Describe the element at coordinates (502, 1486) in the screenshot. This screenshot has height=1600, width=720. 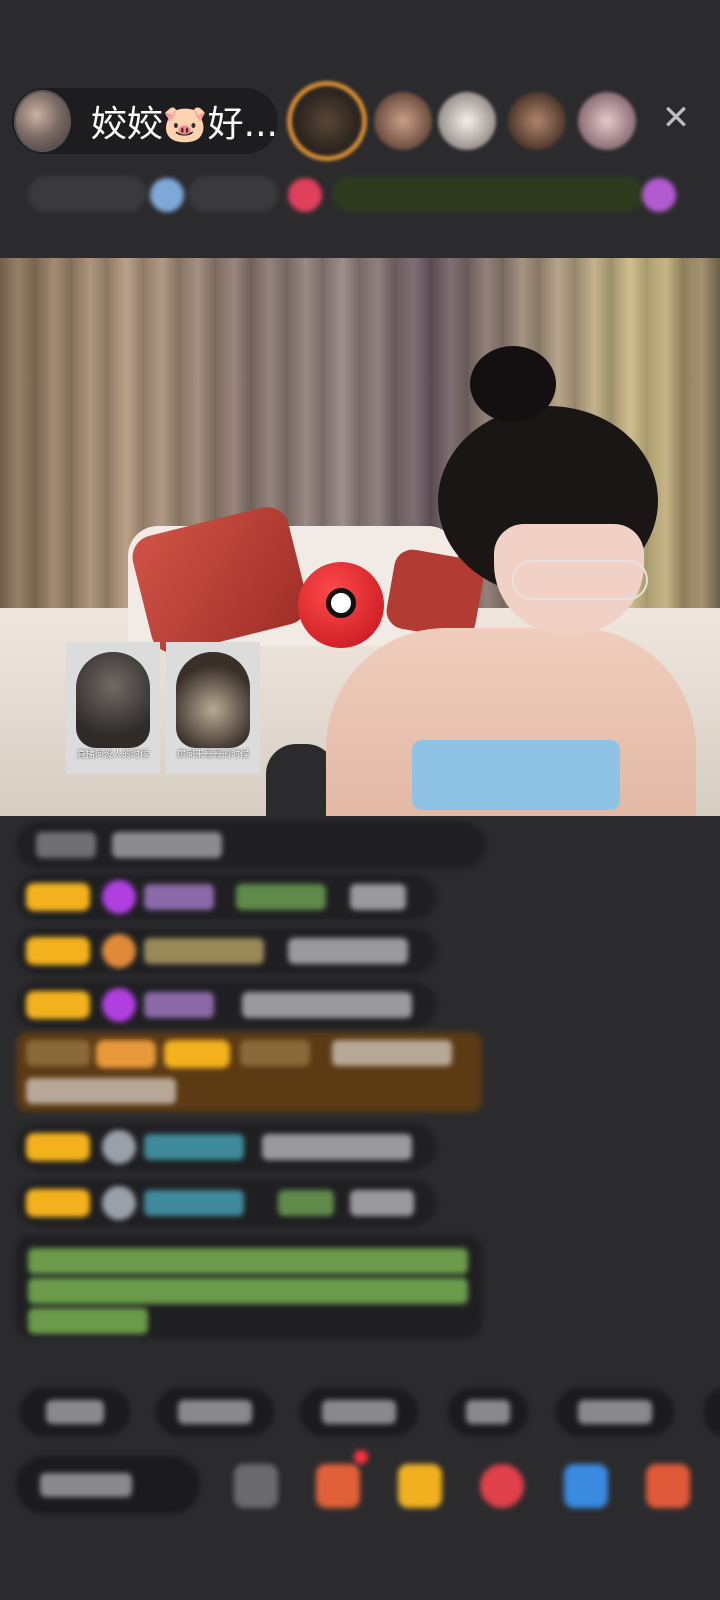
I see `lottery-icon` at that location.